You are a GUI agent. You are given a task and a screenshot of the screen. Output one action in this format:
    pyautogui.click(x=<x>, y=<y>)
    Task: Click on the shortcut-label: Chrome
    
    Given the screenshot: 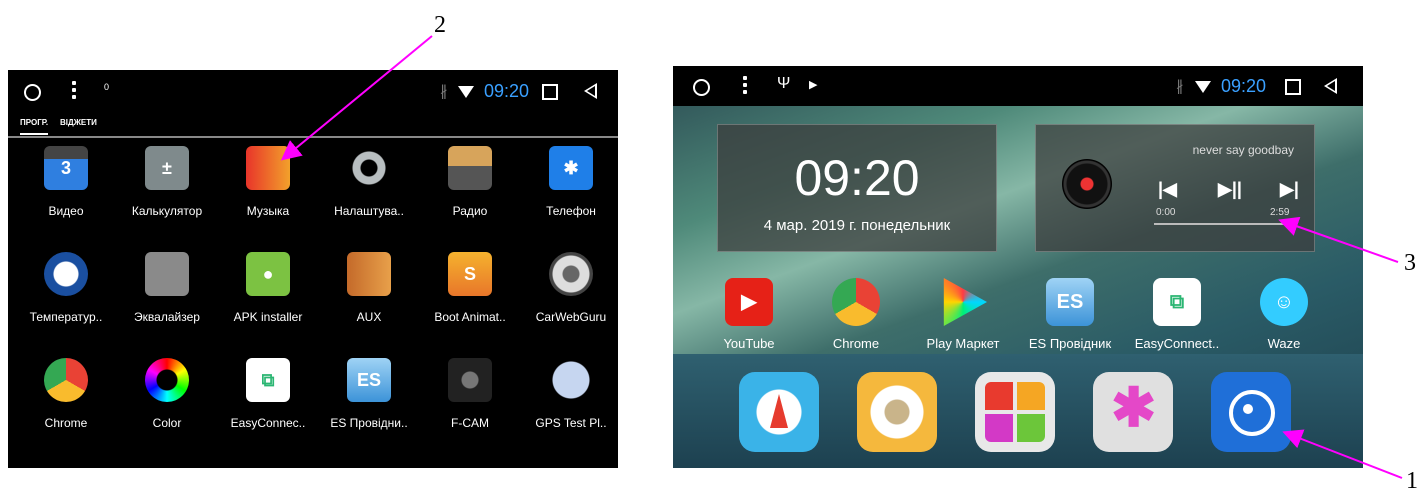 What is the action you would take?
    pyautogui.click(x=856, y=343)
    